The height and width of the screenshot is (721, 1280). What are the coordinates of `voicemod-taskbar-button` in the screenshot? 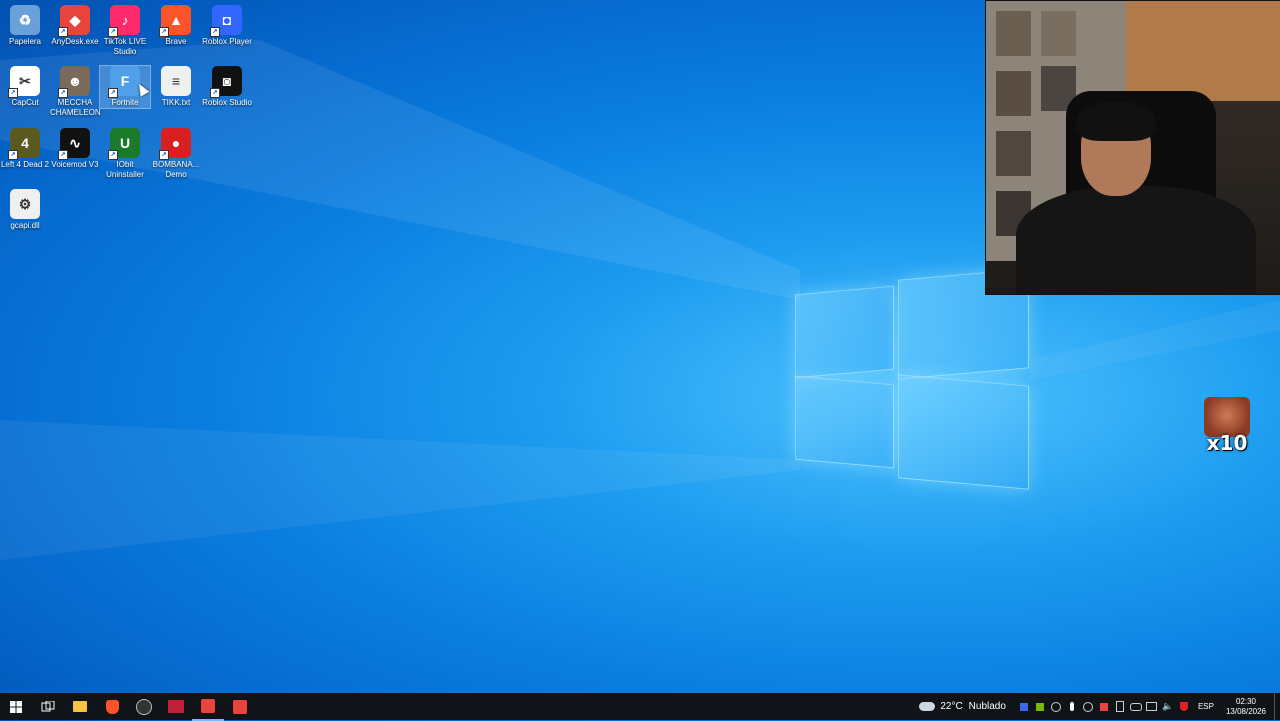 It's located at (176, 706).